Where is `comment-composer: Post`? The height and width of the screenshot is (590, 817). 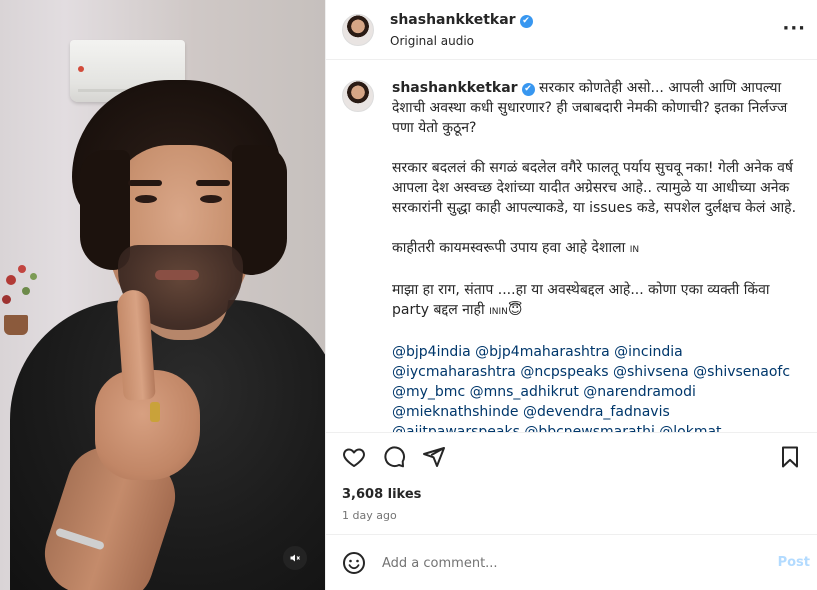 comment-composer: Post is located at coordinates (571, 562).